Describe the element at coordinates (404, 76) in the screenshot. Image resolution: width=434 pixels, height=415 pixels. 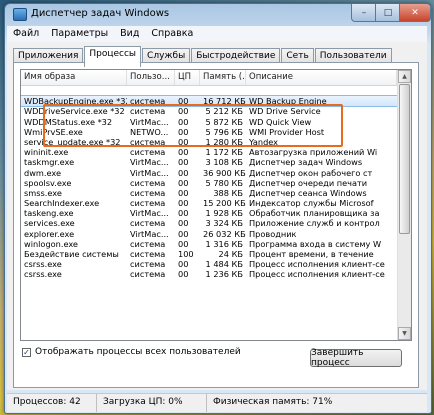
I see `scroll-up-icon: ▲` at that location.